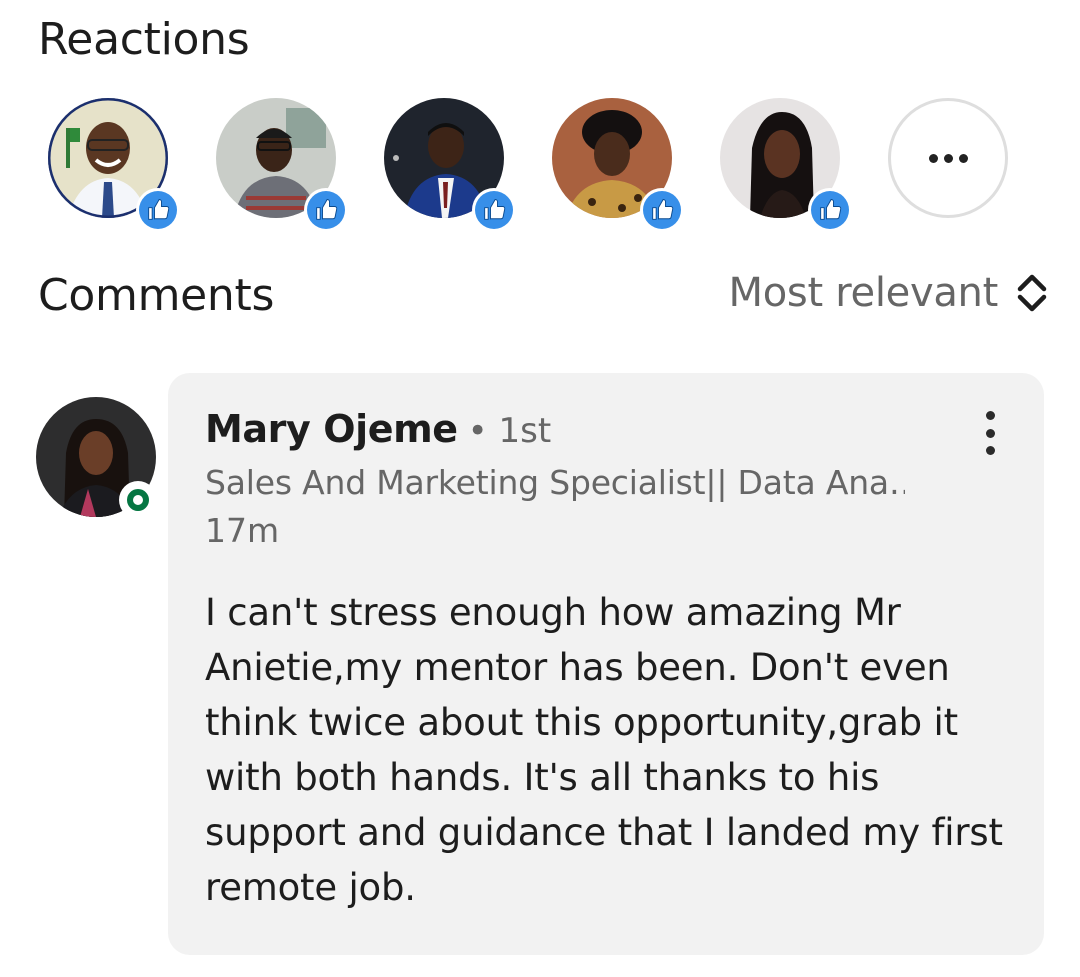 The height and width of the screenshot is (977, 1080). What do you see at coordinates (138, 500) in the screenshot?
I see `online-status-indicator` at bounding box center [138, 500].